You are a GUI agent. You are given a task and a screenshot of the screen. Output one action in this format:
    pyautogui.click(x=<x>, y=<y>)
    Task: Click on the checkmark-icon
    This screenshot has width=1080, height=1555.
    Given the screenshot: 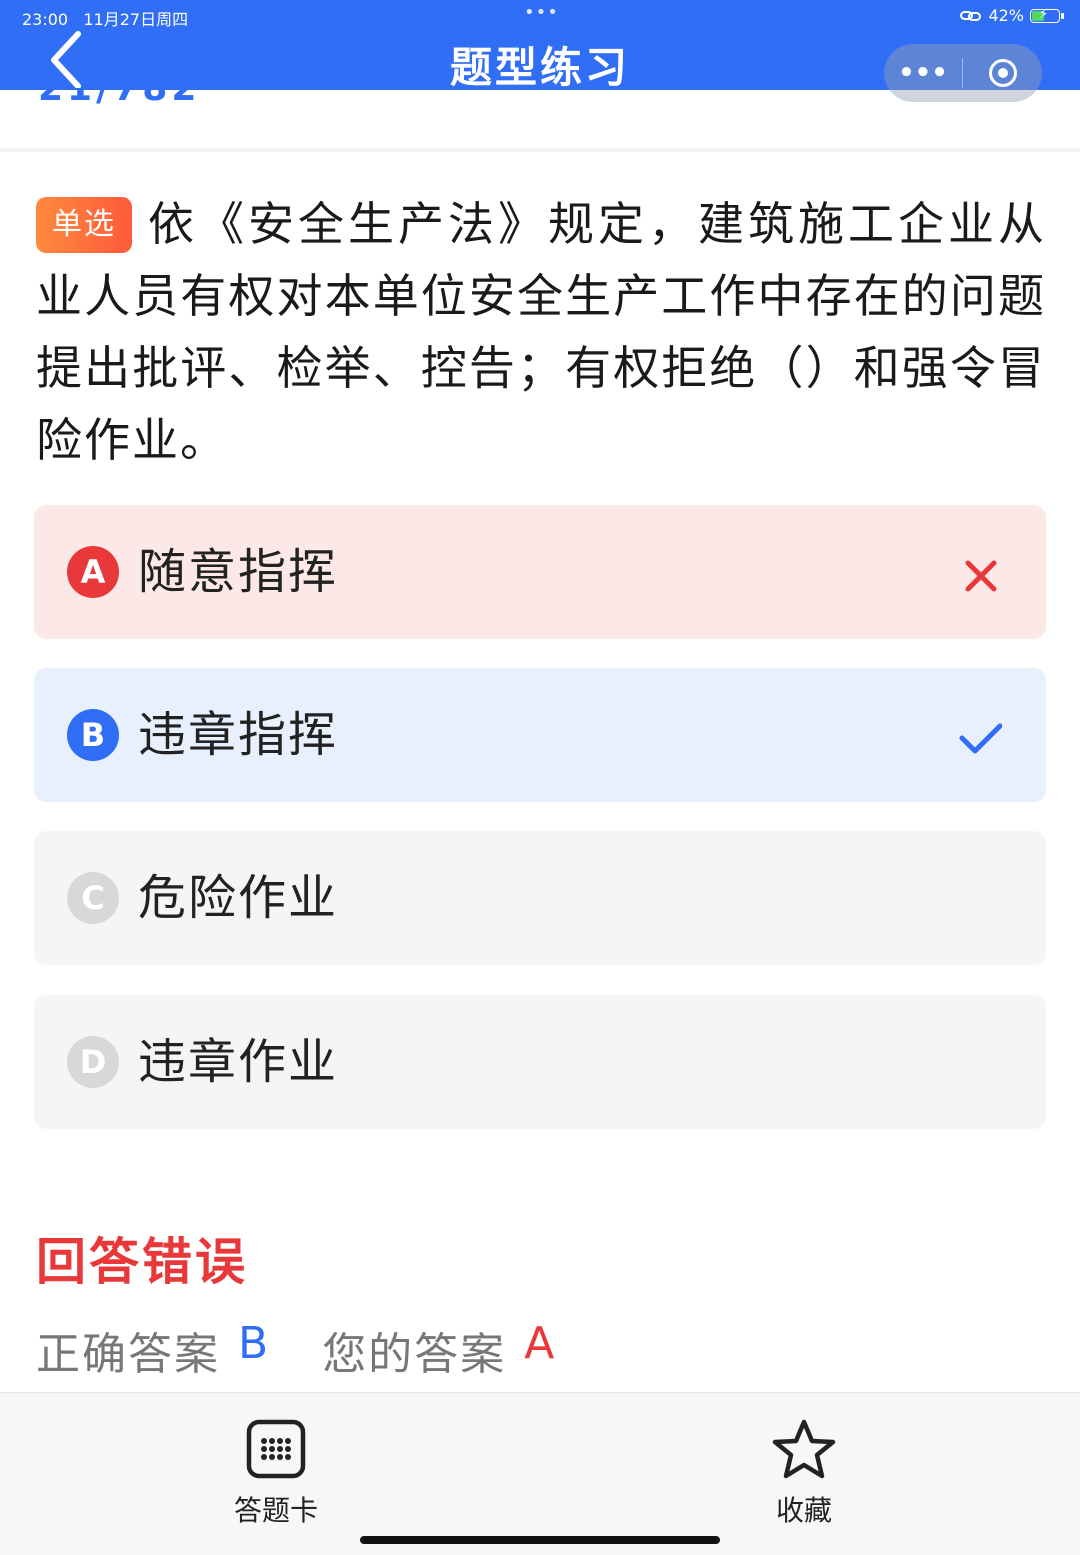 What is the action you would take?
    pyautogui.click(x=980, y=738)
    